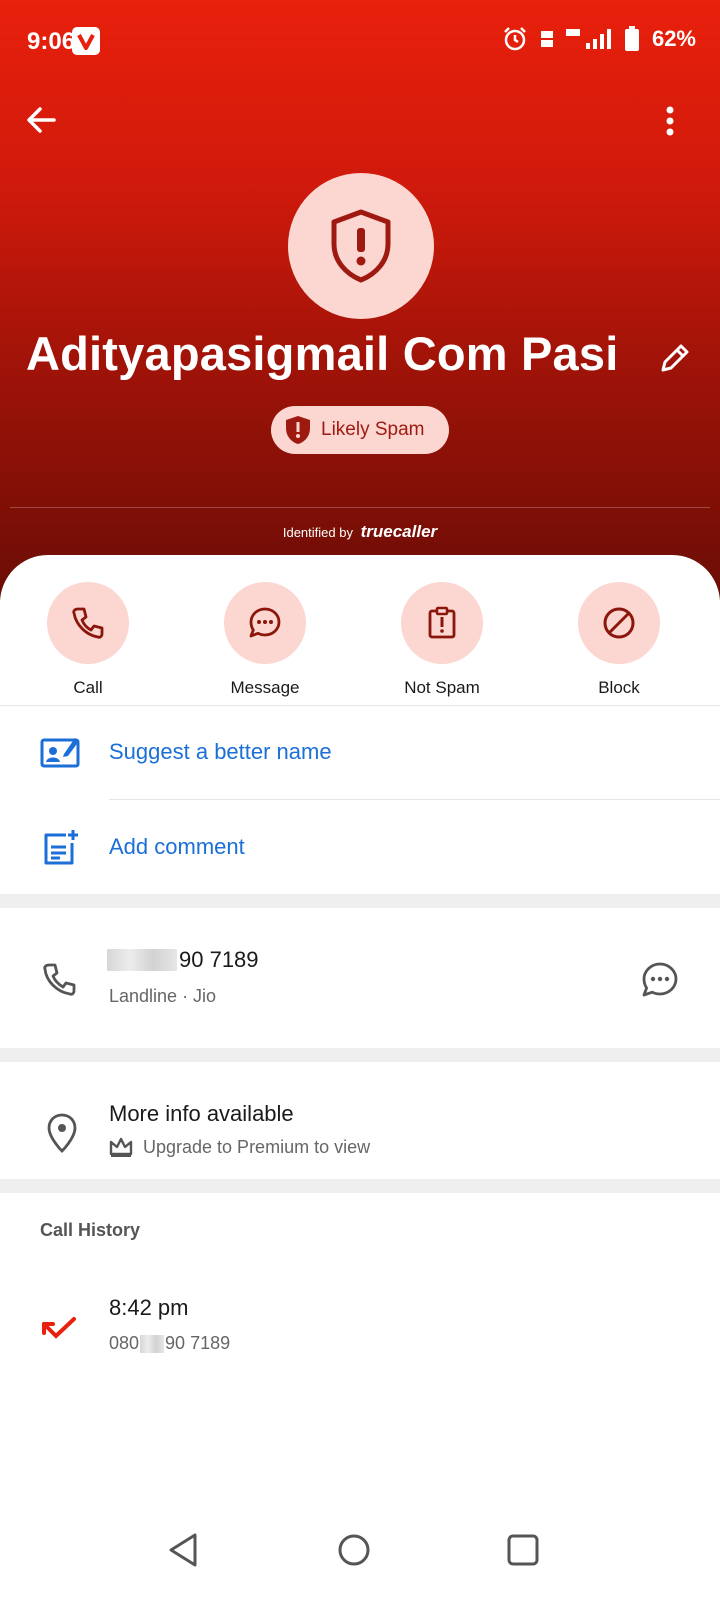 Image resolution: width=720 pixels, height=1600 pixels. I want to click on not-spam-label: Not Spam, so click(442, 687).